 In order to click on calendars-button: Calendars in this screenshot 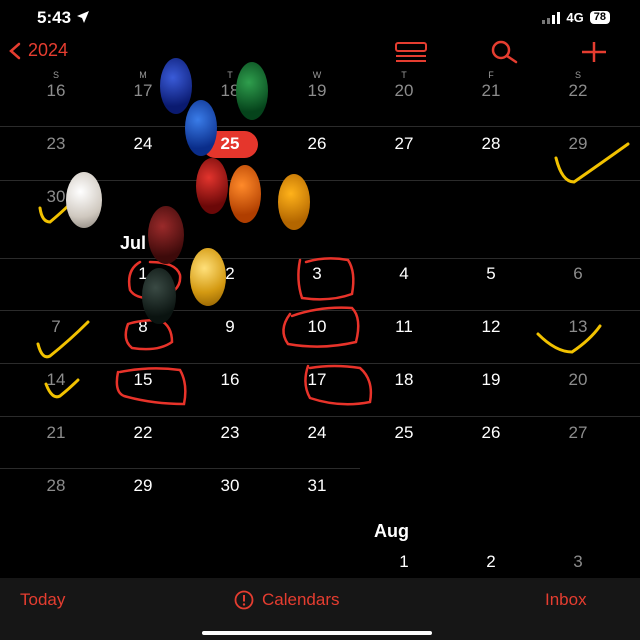, I will do `click(287, 600)`.